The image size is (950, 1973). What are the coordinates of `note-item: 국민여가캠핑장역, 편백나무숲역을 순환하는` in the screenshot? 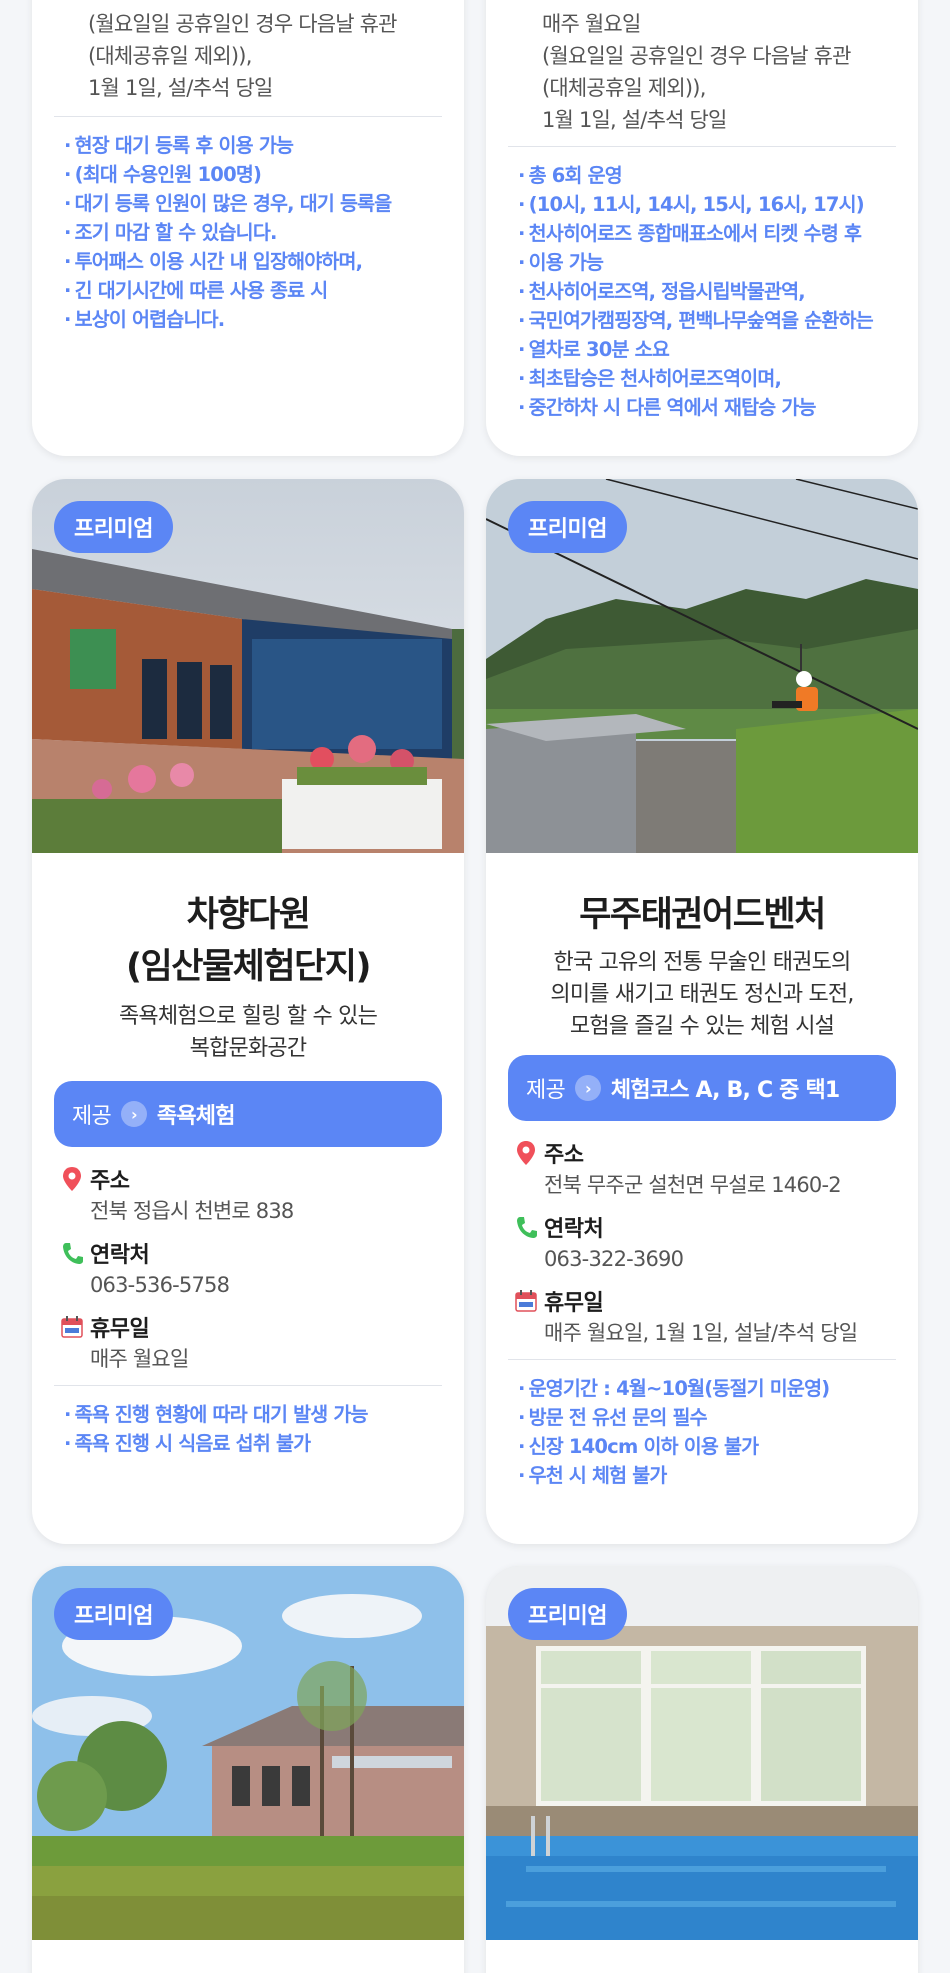 It's located at (702, 320).